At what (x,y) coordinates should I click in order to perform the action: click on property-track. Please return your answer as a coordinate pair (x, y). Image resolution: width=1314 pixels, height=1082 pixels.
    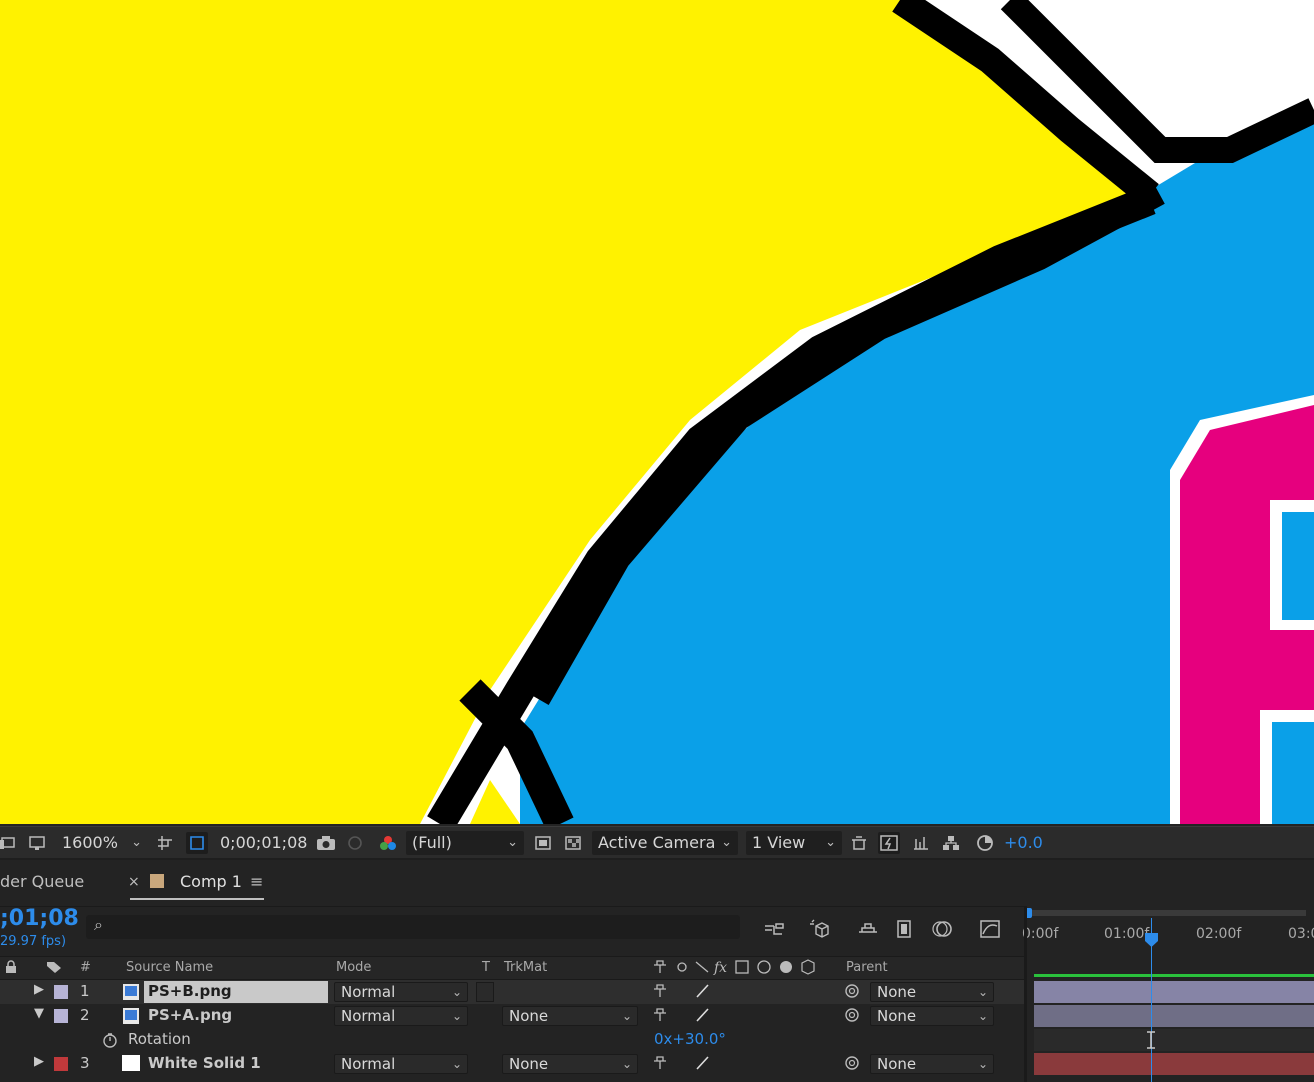
    Looking at the image, I should click on (1174, 1040).